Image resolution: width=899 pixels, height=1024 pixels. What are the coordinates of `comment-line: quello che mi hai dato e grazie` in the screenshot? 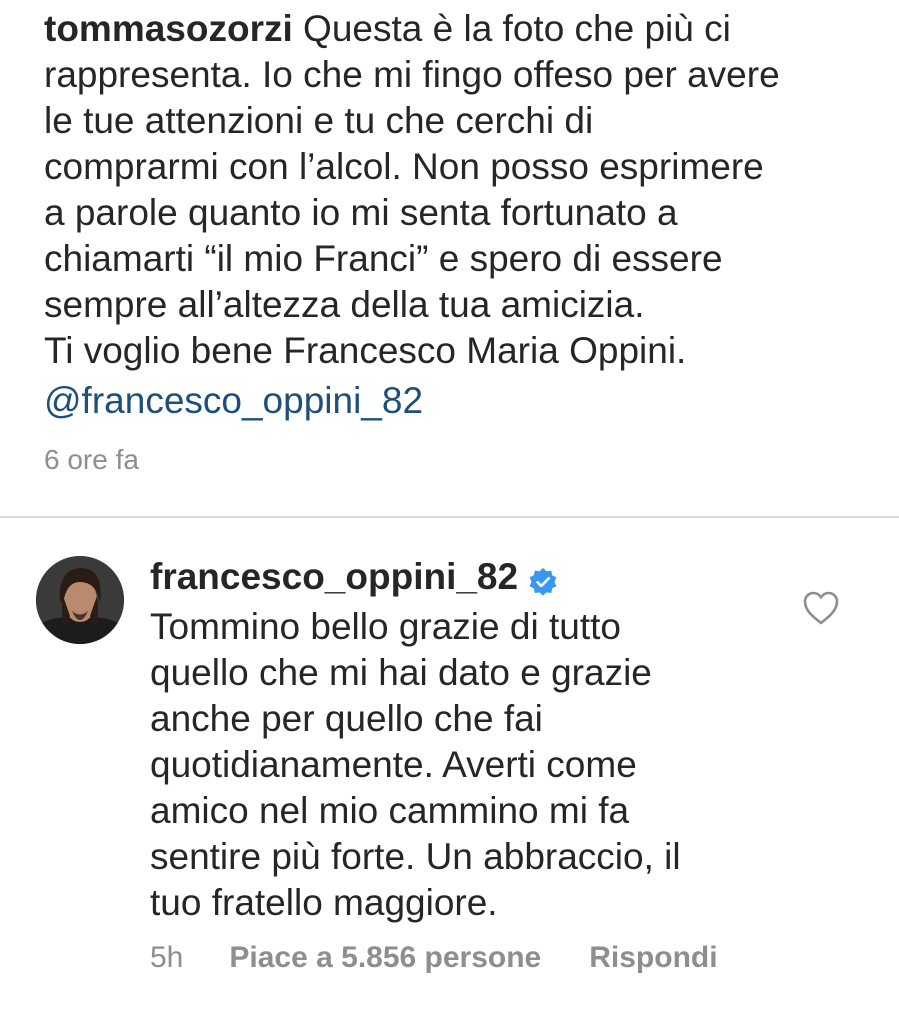 It's located at (401, 672).